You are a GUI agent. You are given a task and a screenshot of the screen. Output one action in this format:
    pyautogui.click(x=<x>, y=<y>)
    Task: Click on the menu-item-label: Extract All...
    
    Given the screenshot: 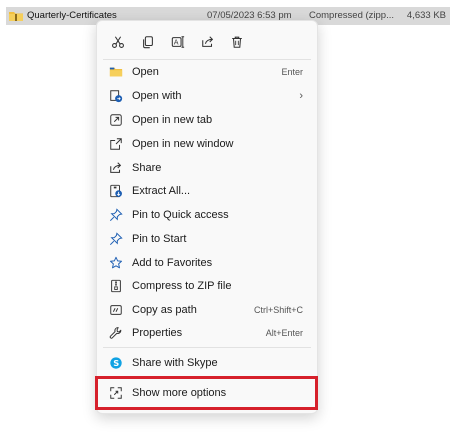 What is the action you would take?
    pyautogui.click(x=161, y=191)
    